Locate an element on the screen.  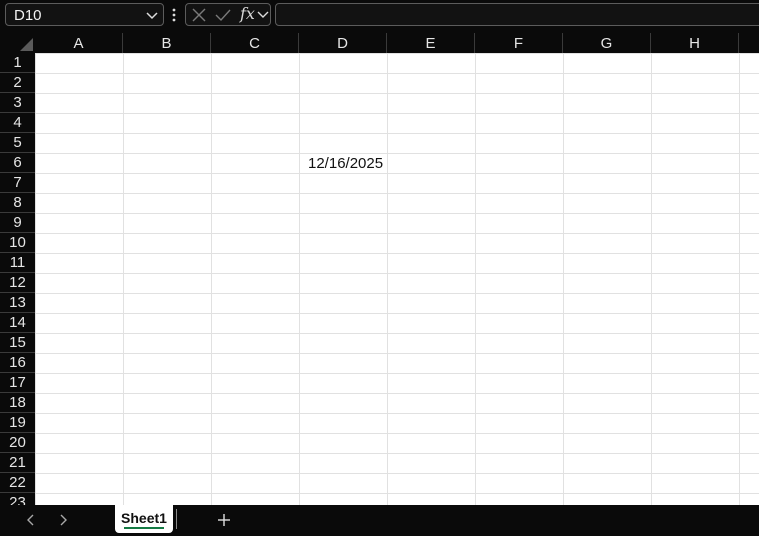
row-header-16: 16 is located at coordinates (17, 363).